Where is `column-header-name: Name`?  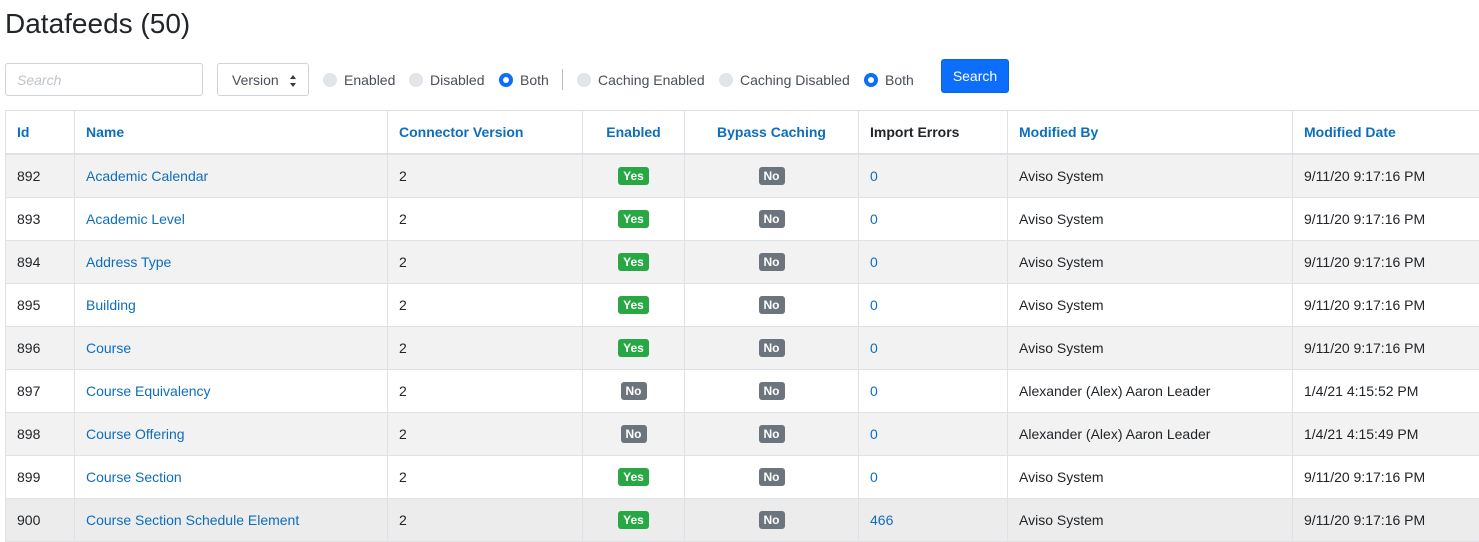
column-header-name: Name is located at coordinates (231, 133).